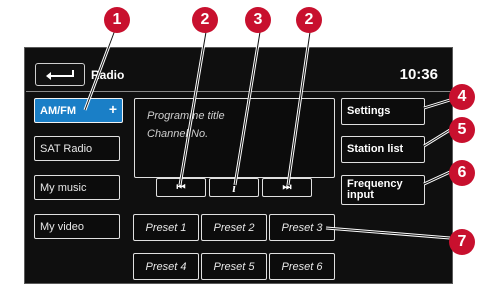  What do you see at coordinates (309, 20) in the screenshot?
I see `callout-2b: 2` at bounding box center [309, 20].